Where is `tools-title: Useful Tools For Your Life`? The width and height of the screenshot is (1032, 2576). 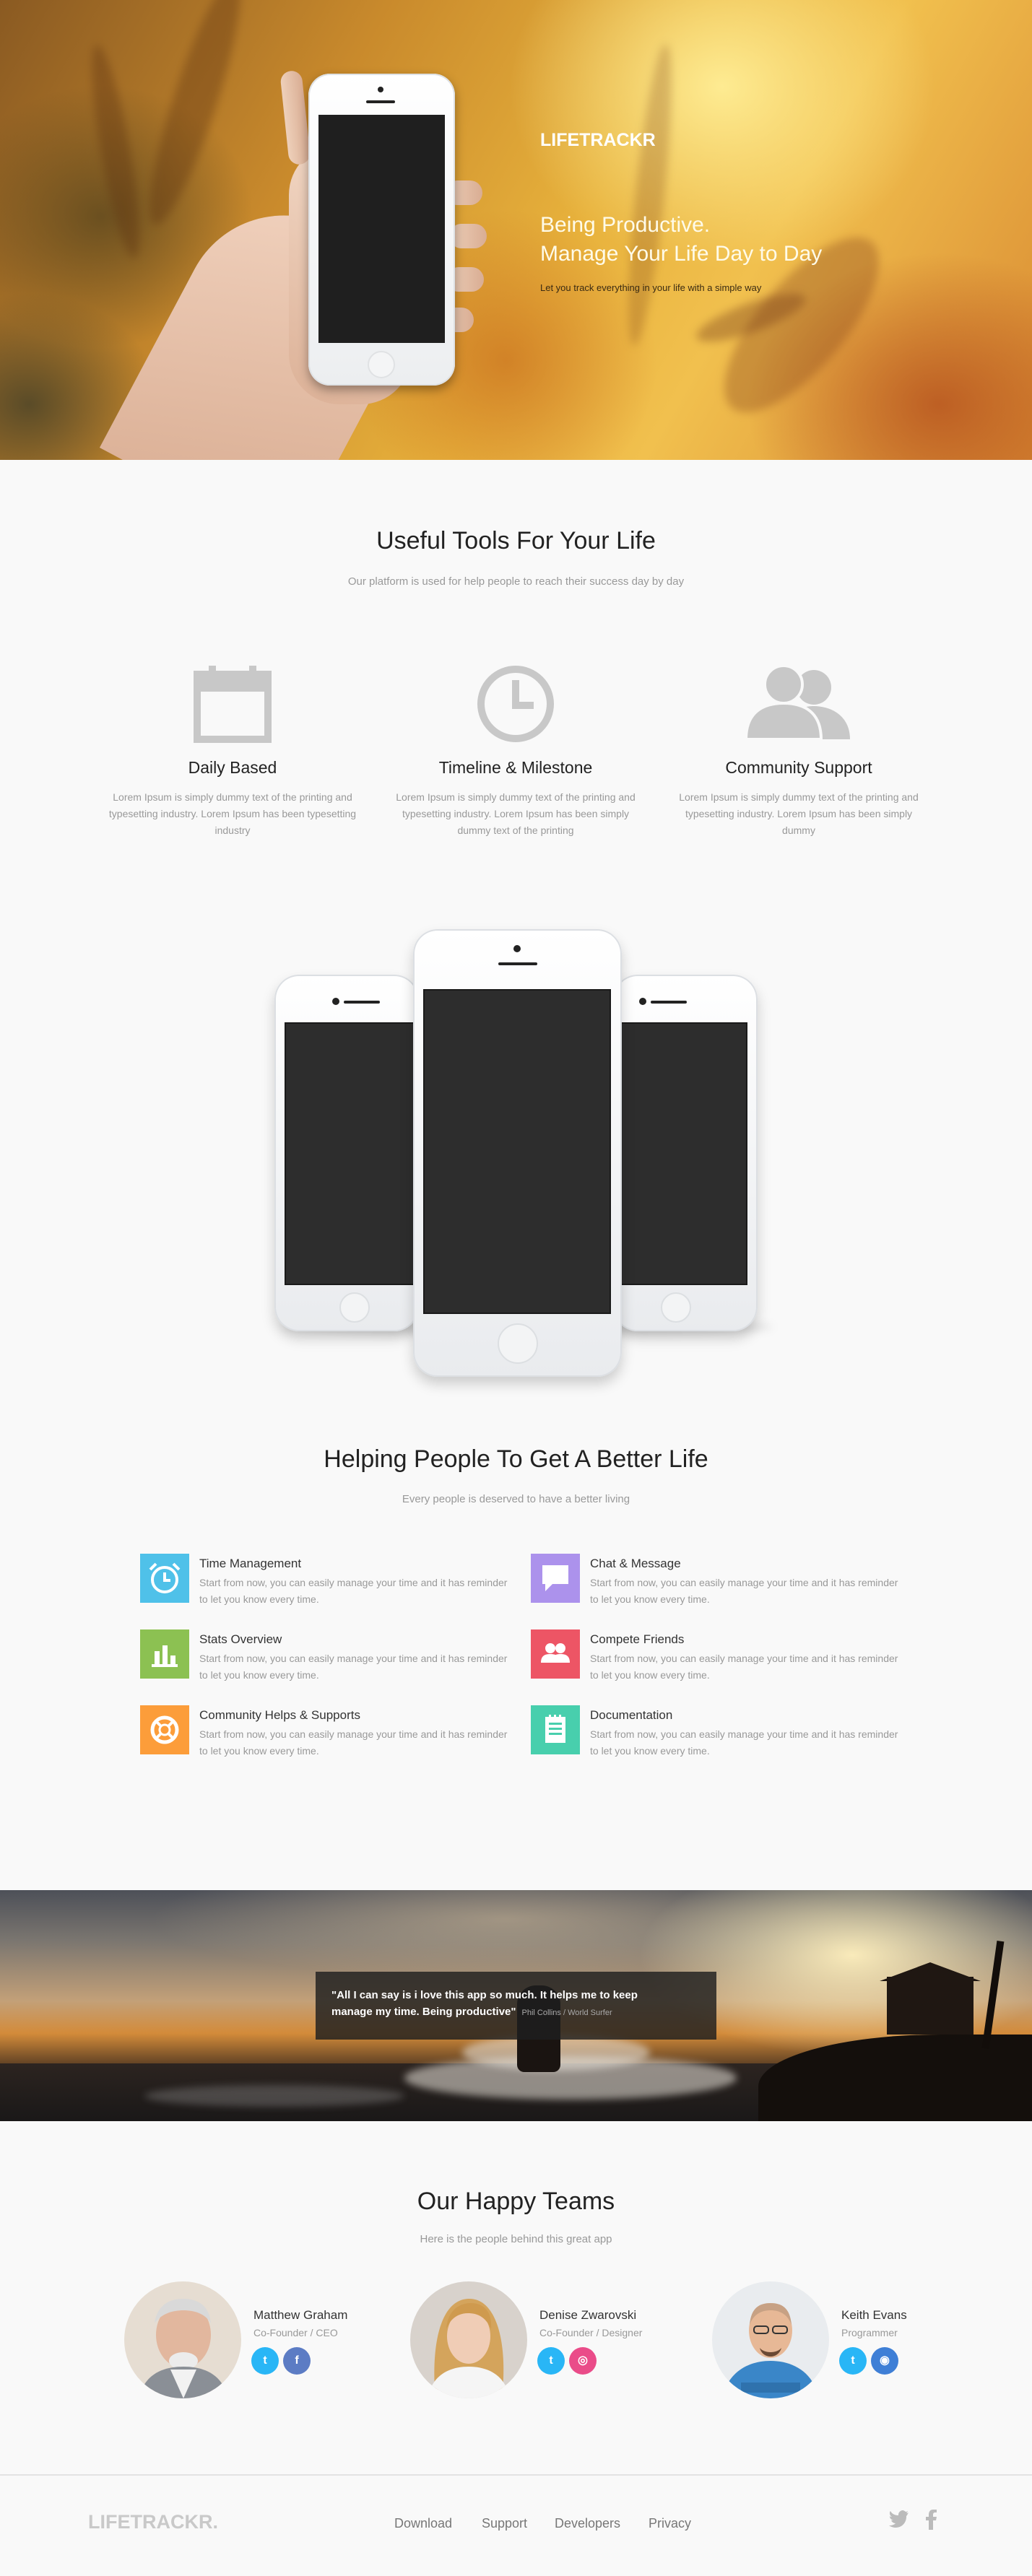 tools-title: Useful Tools For Your Life is located at coordinates (516, 540).